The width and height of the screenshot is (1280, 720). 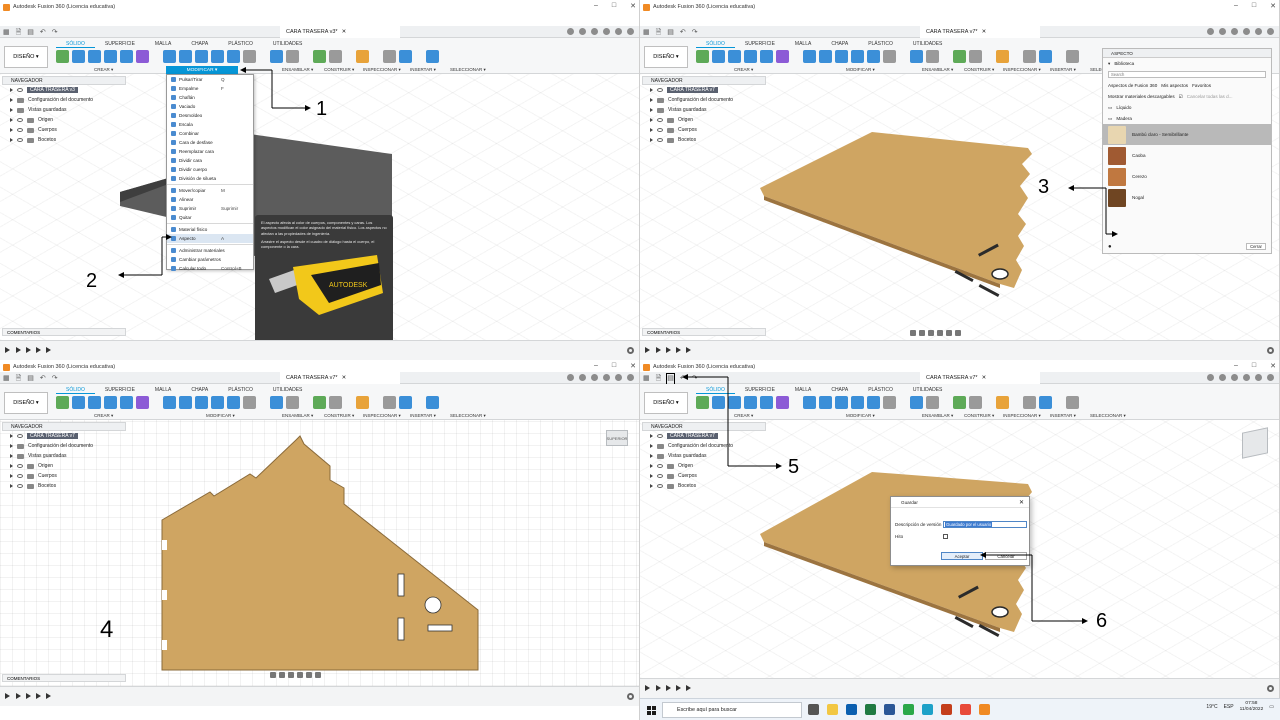 What do you see at coordinates (210, 124) in the screenshot?
I see `menu-item: Escala` at bounding box center [210, 124].